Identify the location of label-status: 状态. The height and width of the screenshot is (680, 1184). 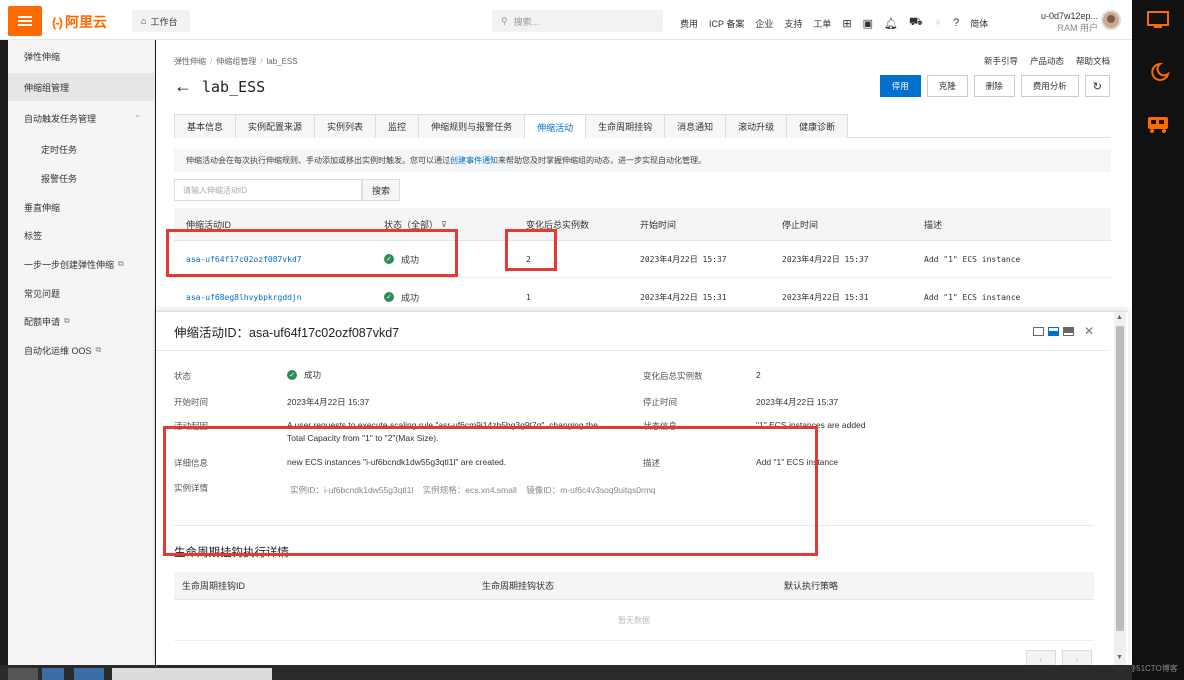
(183, 376).